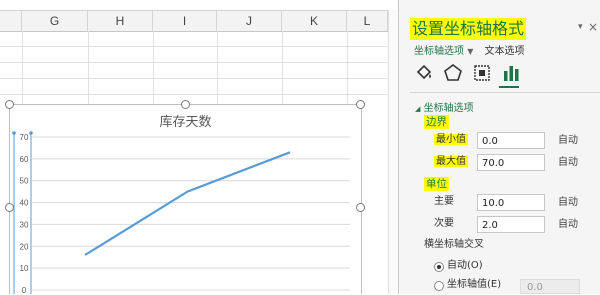 The height and width of the screenshot is (295, 600). Describe the element at coordinates (468, 29) in the screenshot. I see `pane-title: 设置坐标轴格式` at that location.